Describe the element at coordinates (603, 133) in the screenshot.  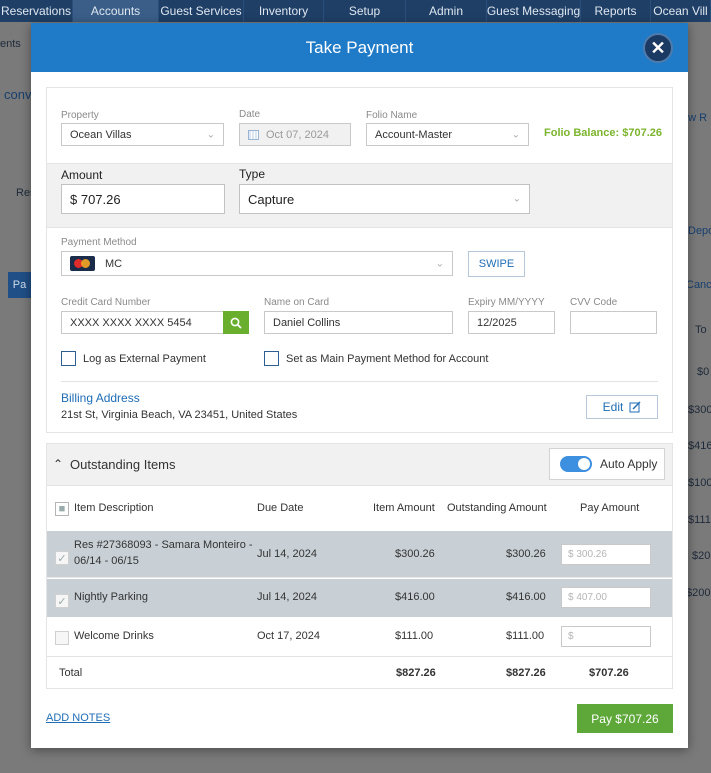
I see `folio-balance: Folio Balance: $707.26` at that location.